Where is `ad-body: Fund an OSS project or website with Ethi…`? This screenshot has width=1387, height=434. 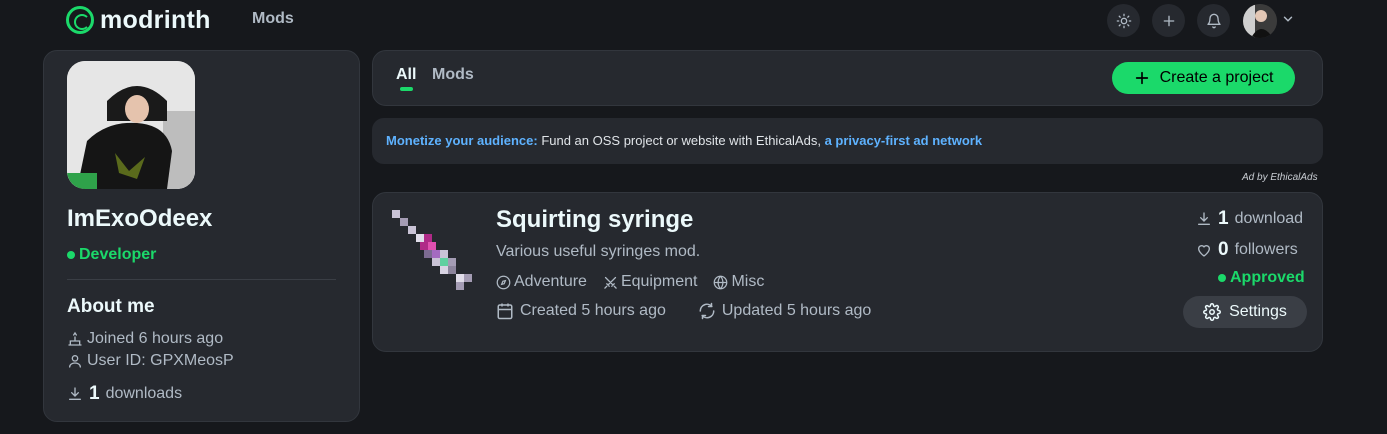 ad-body: Fund an OSS project or website with Ethi… is located at coordinates (681, 140).